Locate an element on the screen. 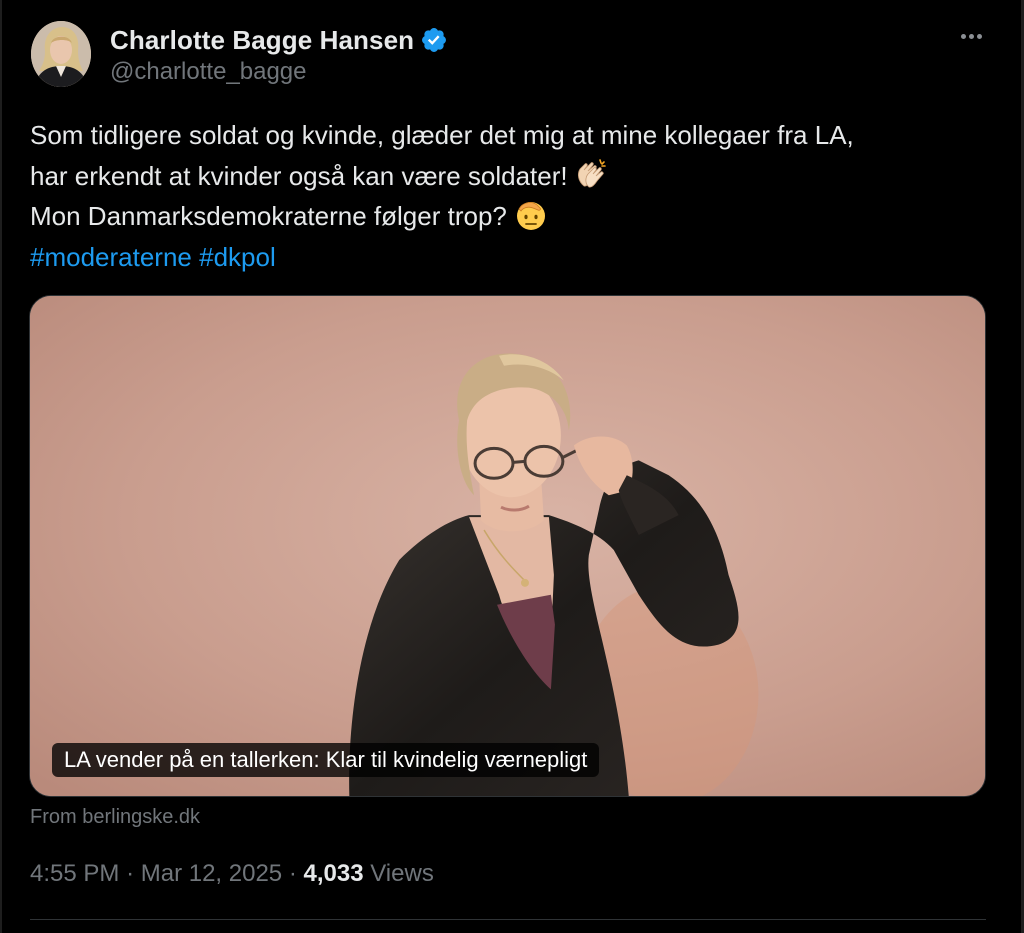 The width and height of the screenshot is (1024, 933). tweet-line-3-text: Mon Danmarksdemokraterne følger trop? is located at coordinates (268, 216).